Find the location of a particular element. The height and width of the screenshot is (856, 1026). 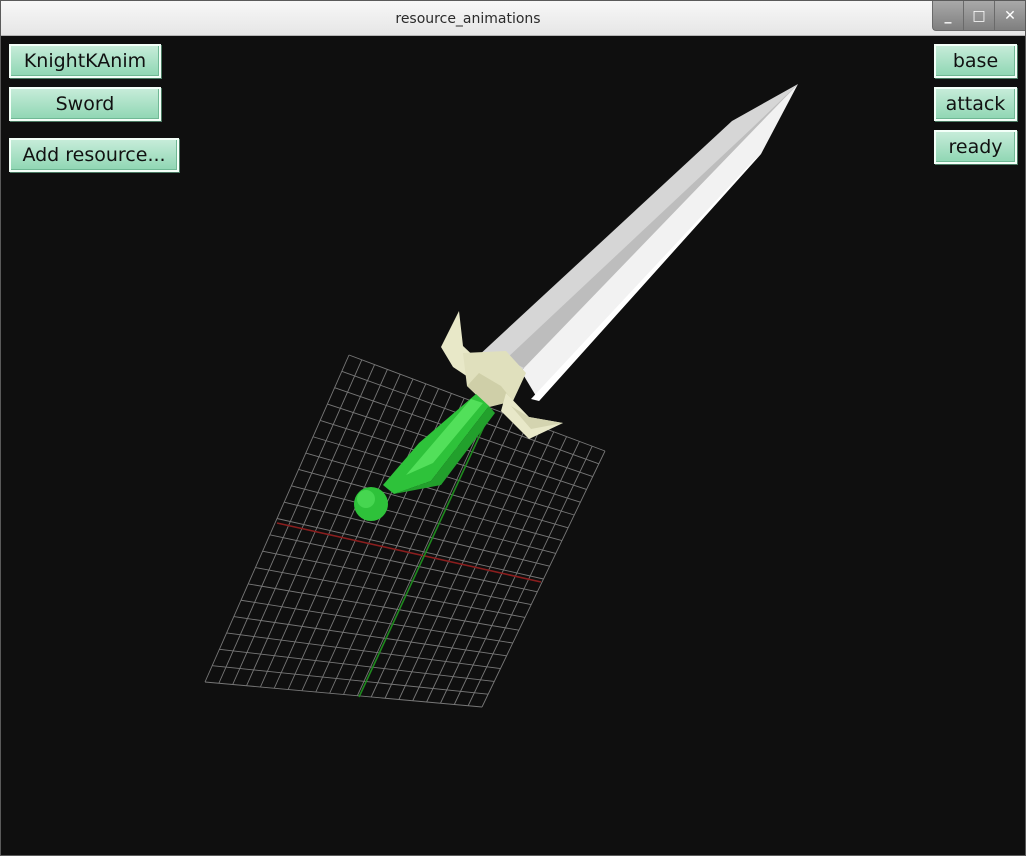

title-bar: resource_animations _ □ ✕ is located at coordinates (513, 18).